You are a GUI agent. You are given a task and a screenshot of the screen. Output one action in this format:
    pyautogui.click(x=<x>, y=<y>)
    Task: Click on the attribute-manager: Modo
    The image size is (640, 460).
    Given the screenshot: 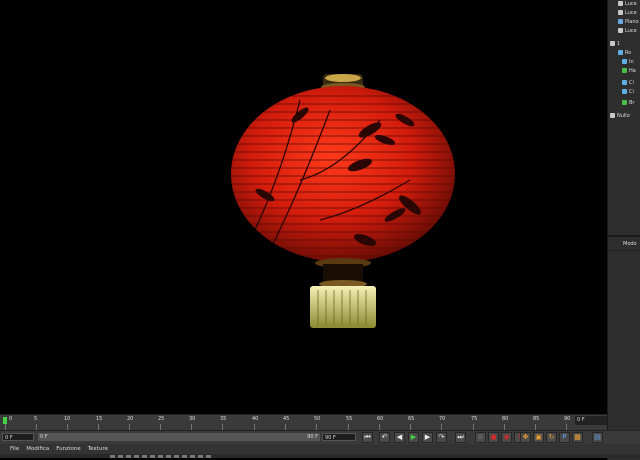 What is the action you would take?
    pyautogui.click(x=623, y=347)
    